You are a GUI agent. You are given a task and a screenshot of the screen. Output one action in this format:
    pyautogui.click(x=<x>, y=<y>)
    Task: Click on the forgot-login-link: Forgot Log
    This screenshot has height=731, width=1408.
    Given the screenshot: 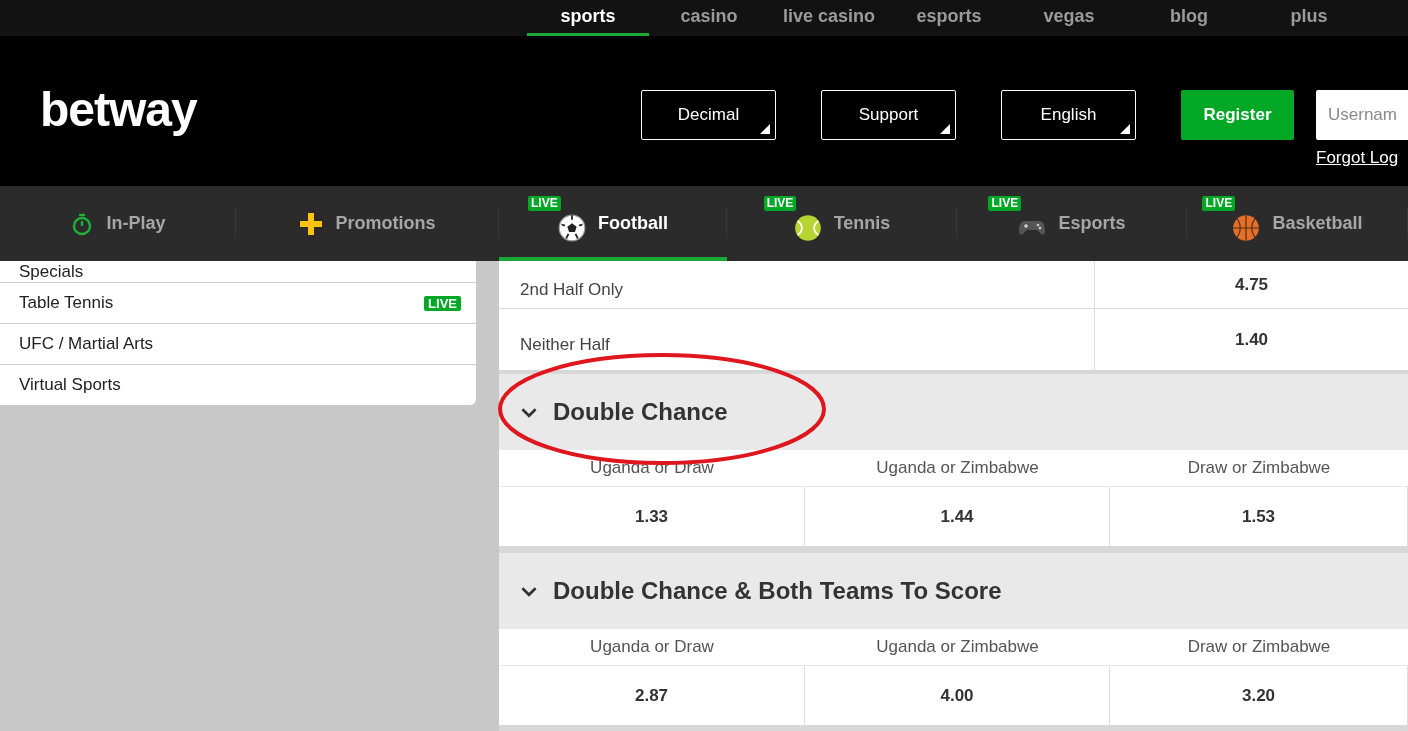 What is the action you would take?
    pyautogui.click(x=1362, y=158)
    